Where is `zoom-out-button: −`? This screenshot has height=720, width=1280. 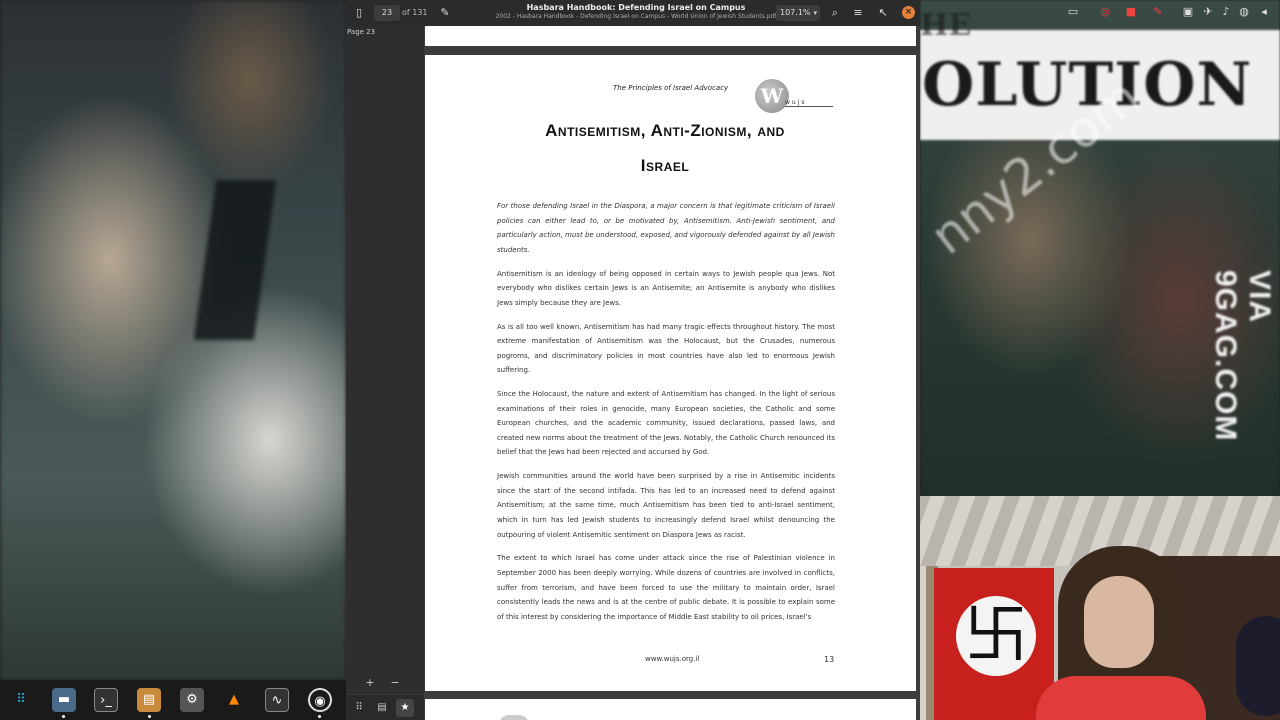
zoom-out-button: − is located at coordinates (395, 683).